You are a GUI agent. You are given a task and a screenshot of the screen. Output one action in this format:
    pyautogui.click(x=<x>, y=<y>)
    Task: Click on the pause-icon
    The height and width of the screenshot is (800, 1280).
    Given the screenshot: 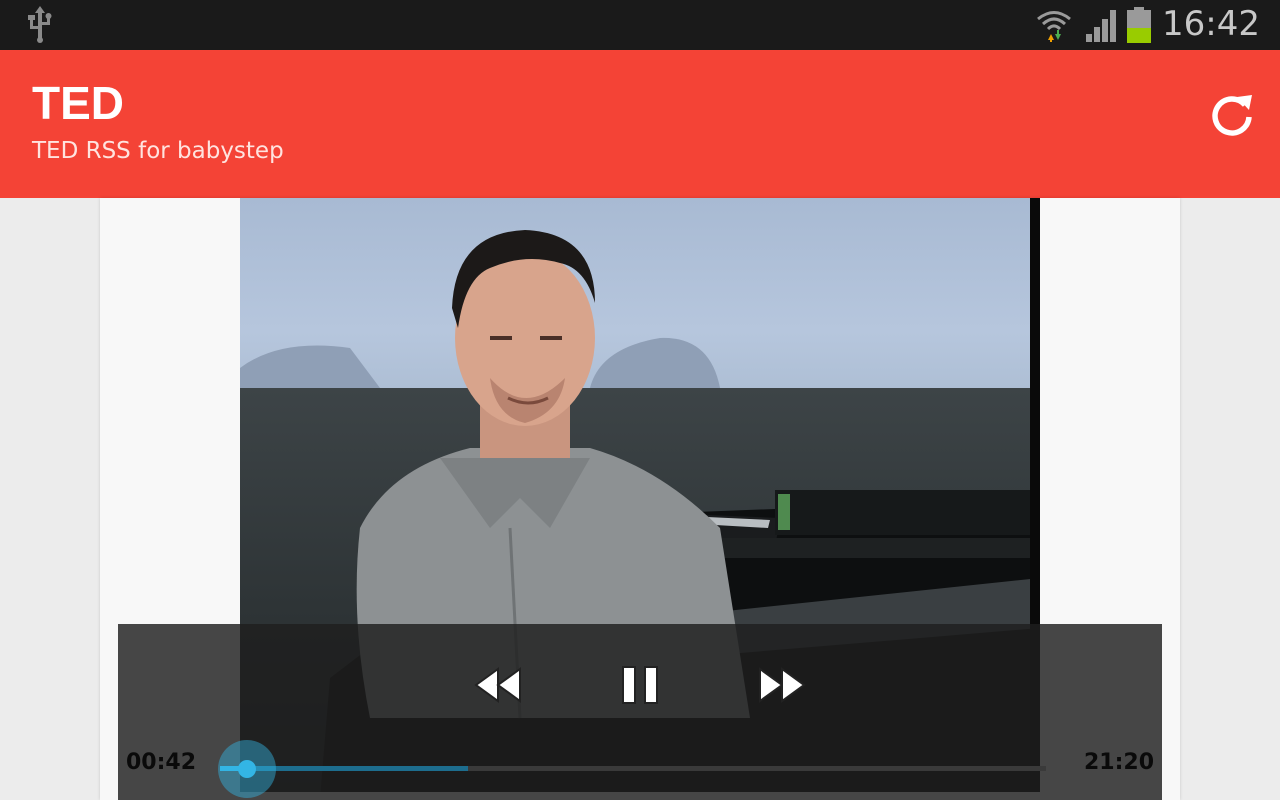 What is the action you would take?
    pyautogui.click(x=640, y=685)
    